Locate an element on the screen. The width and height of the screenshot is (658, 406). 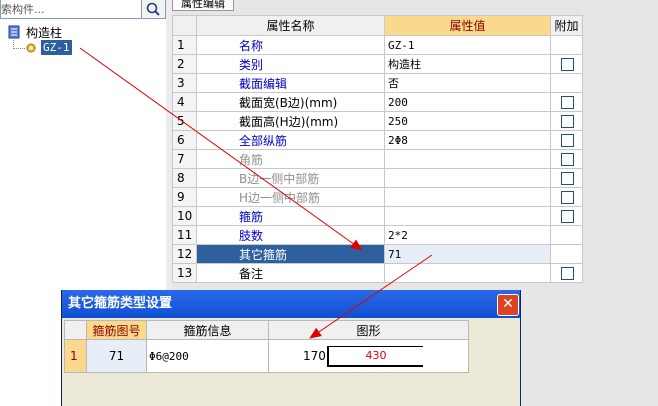
table-row: 9 H边一侧中部筋 is located at coordinates (377, 197).